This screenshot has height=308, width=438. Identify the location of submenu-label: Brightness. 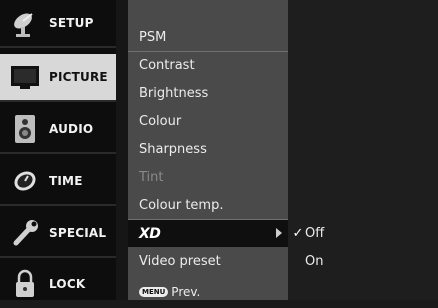
(174, 93).